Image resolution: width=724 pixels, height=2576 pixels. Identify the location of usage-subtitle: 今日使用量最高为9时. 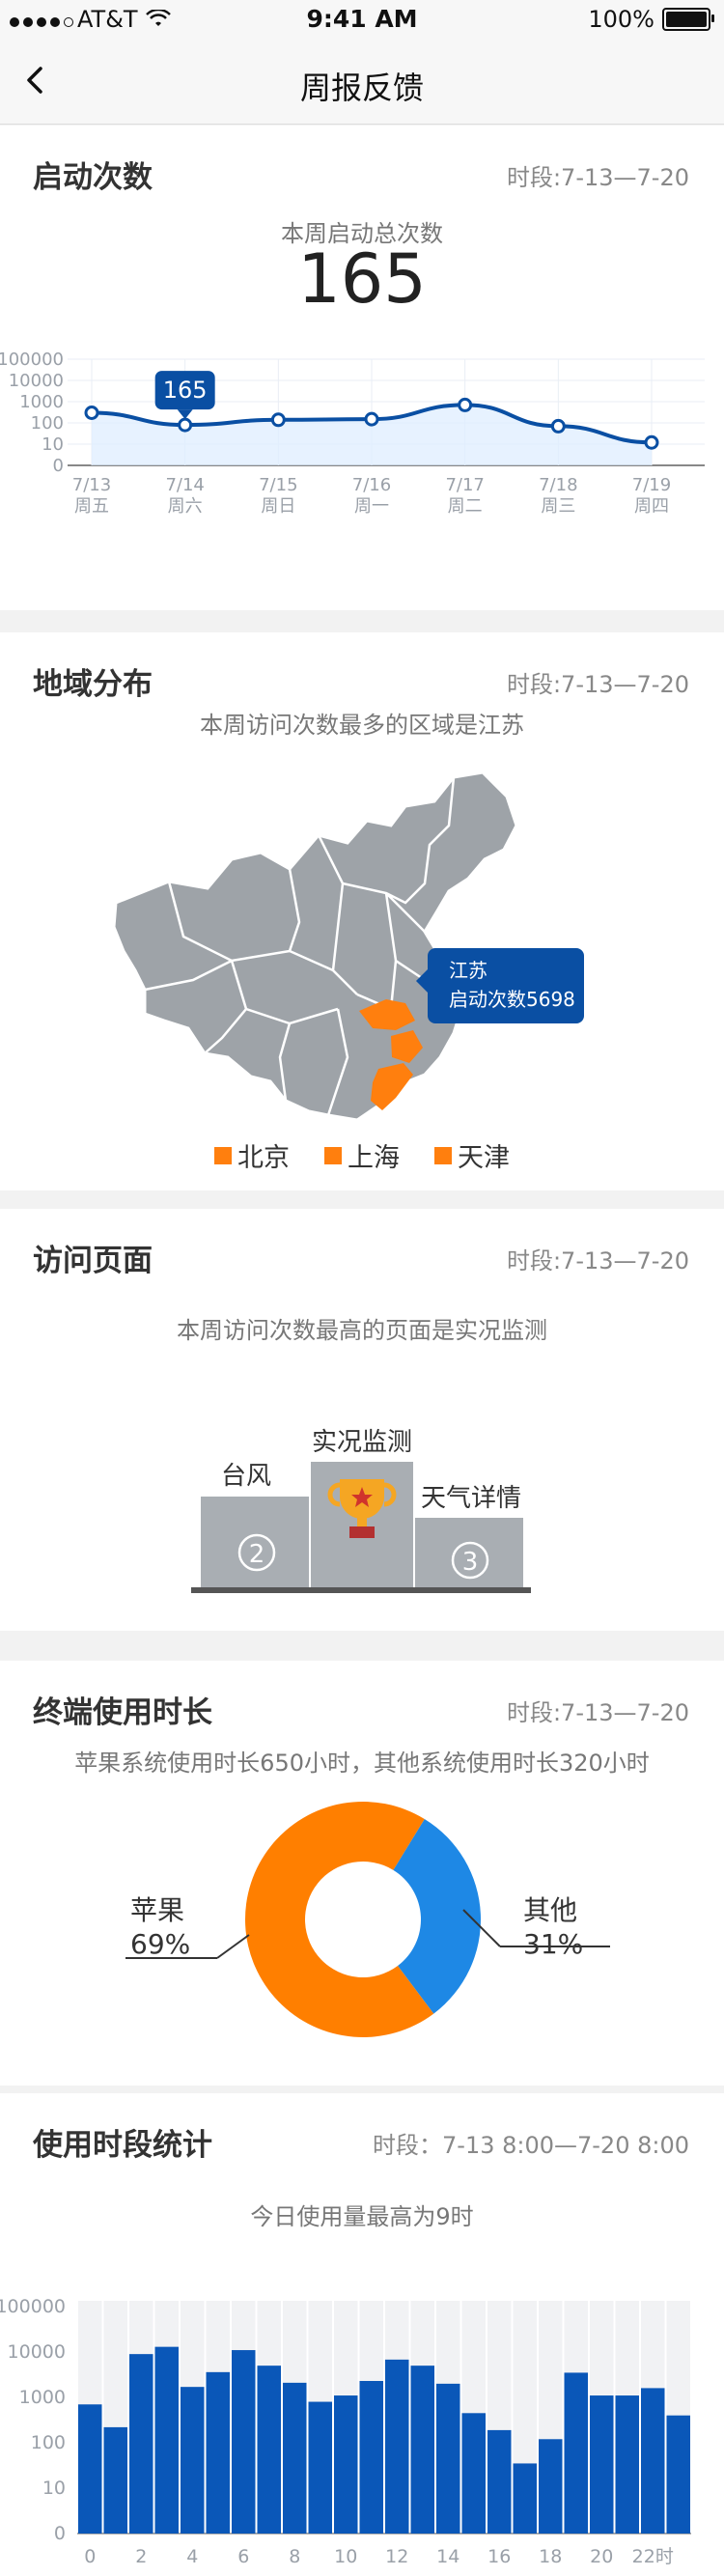
(362, 2217).